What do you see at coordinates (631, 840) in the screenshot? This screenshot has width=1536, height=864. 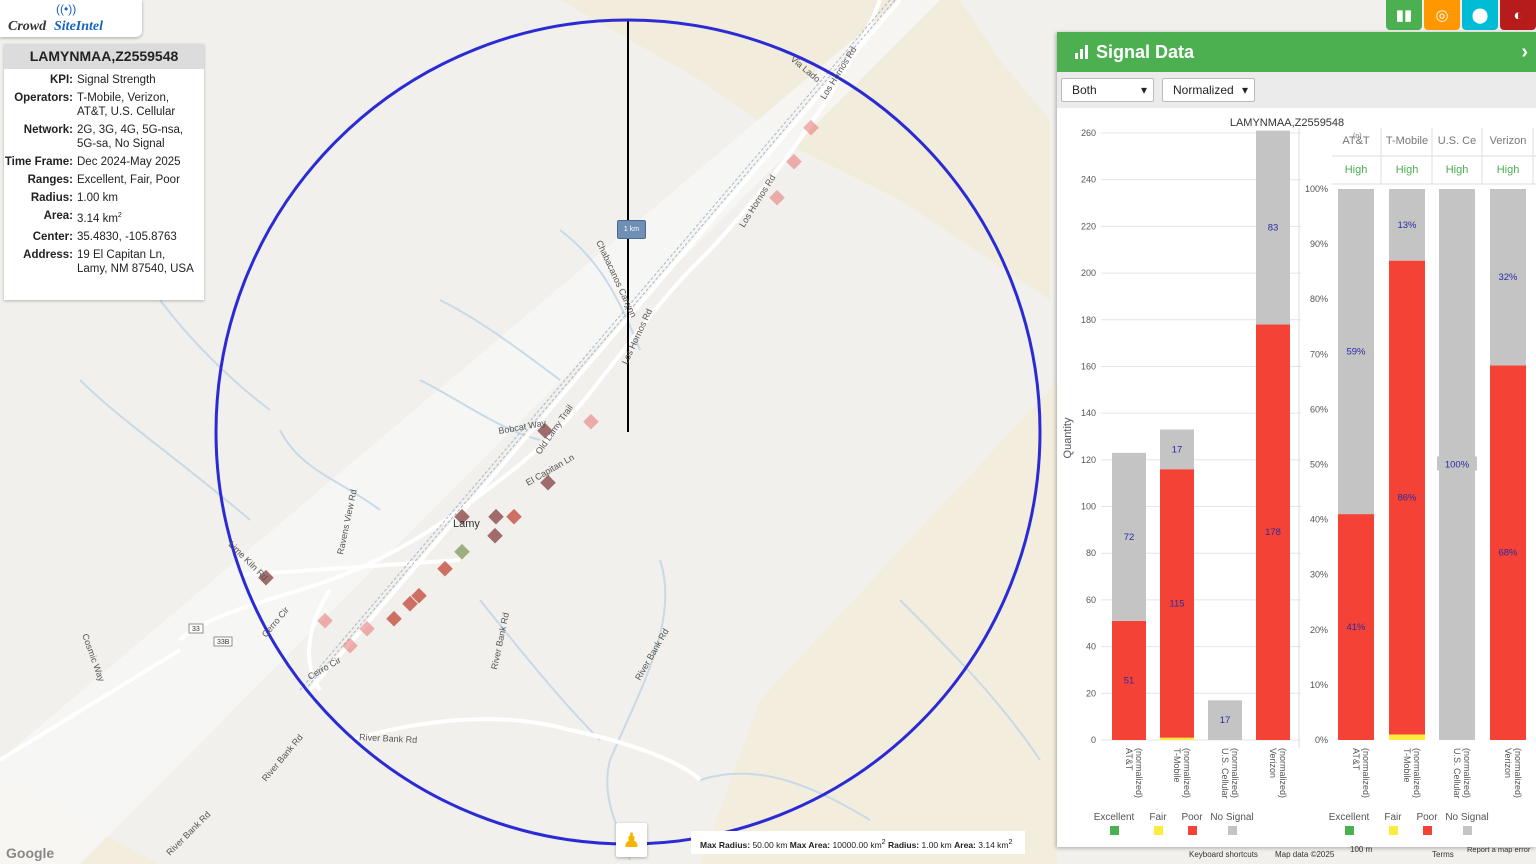 I see `street-view-pegman: ♟` at bounding box center [631, 840].